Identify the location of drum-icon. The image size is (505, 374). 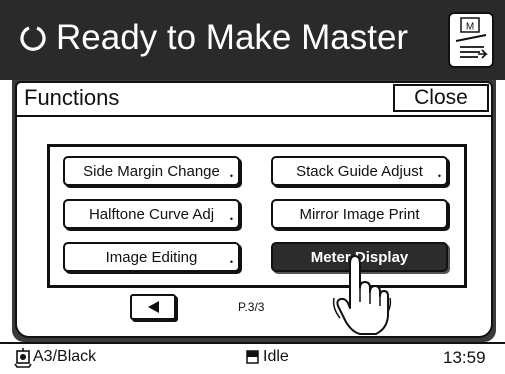
(23, 358).